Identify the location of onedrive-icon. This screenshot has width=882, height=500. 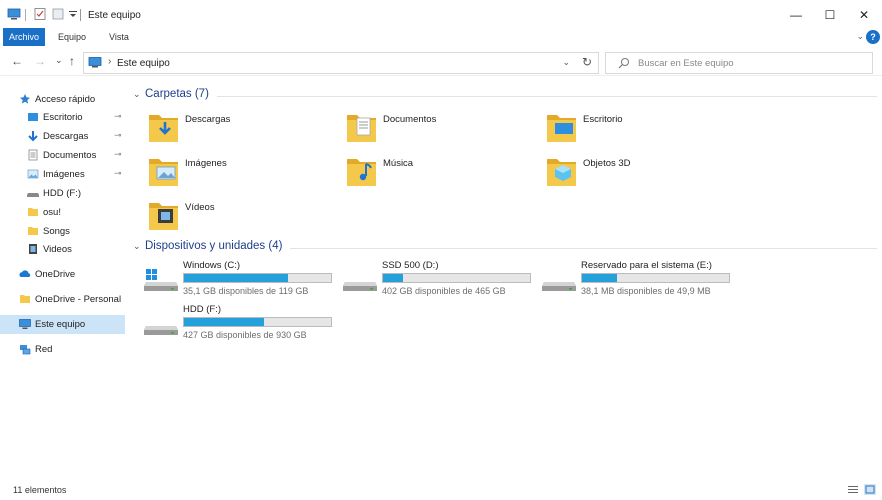
(25, 274).